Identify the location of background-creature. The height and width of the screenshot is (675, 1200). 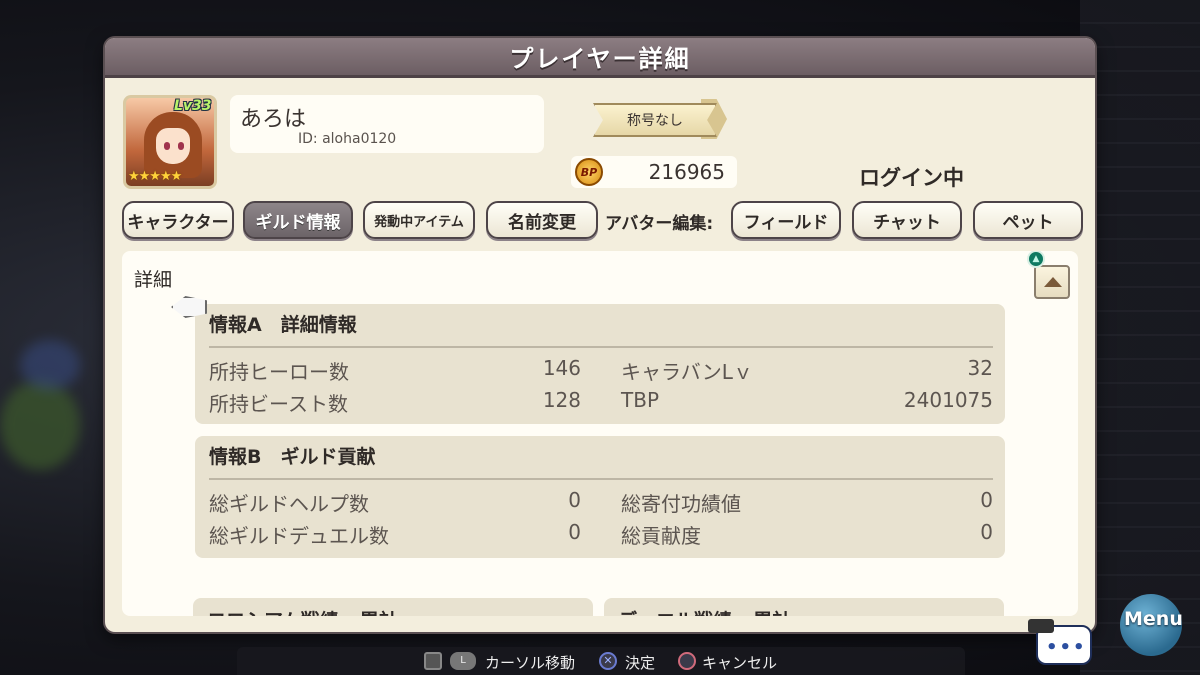
(40, 425).